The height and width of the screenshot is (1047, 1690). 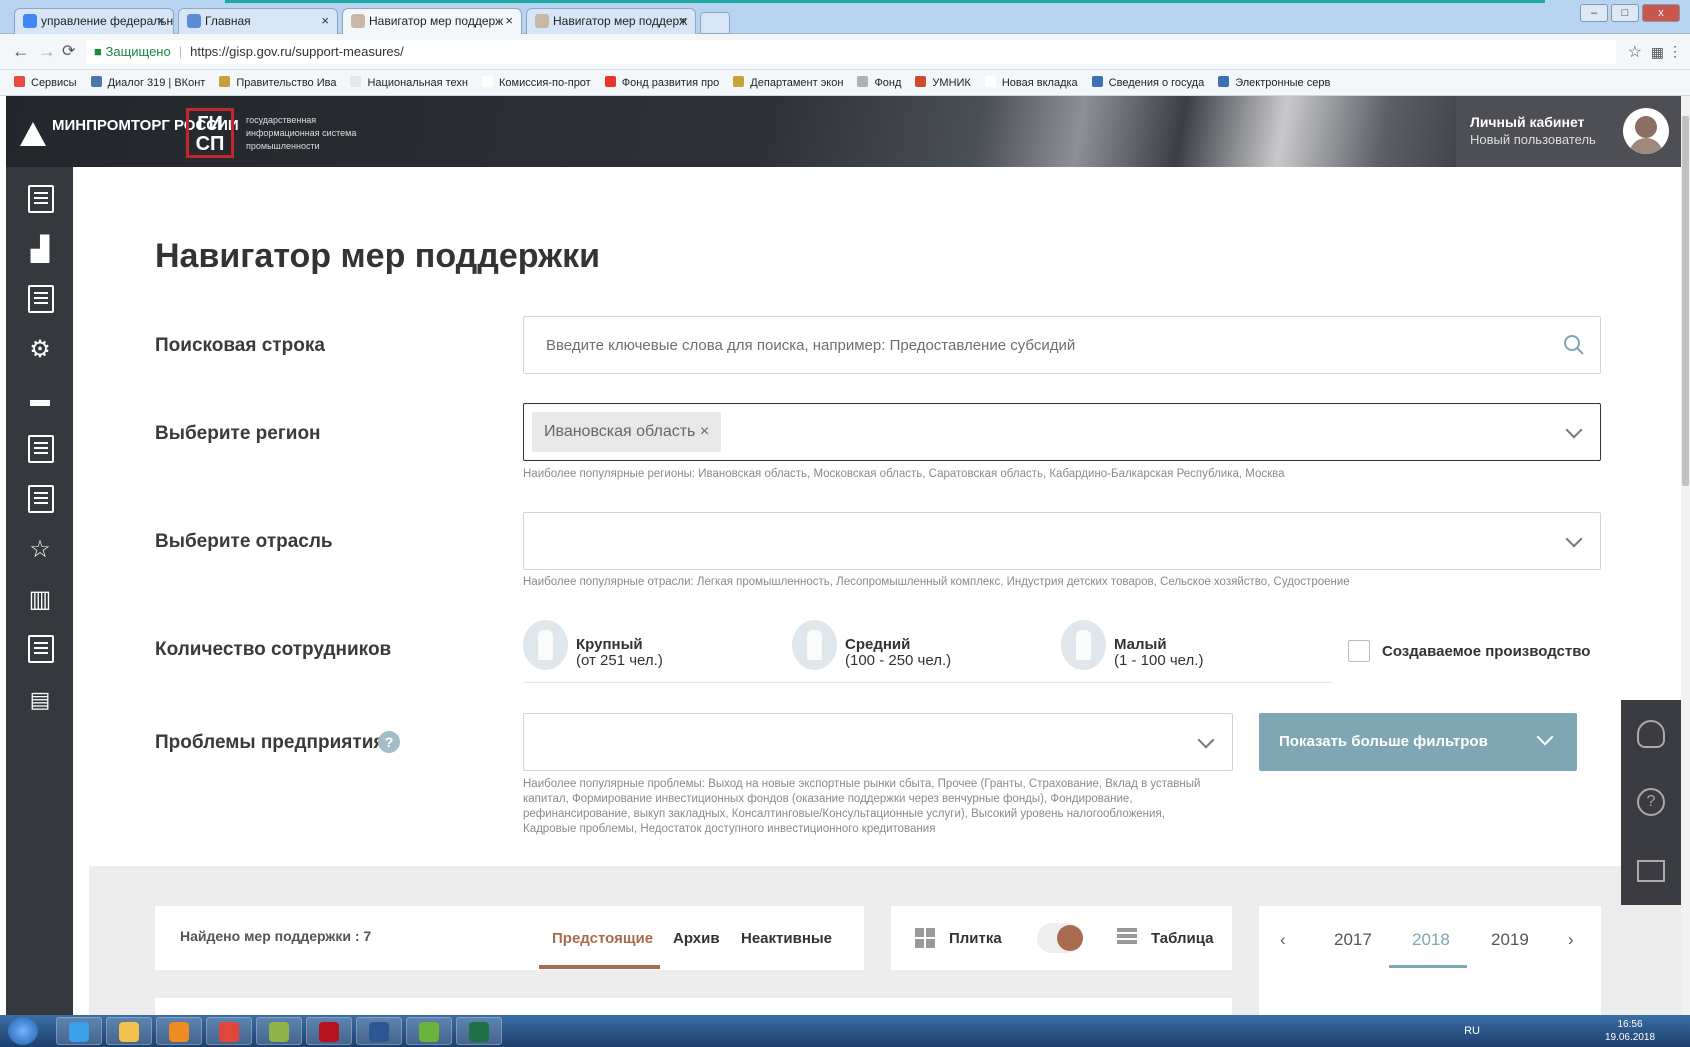 I want to click on headset-icon, so click(x=1651, y=734).